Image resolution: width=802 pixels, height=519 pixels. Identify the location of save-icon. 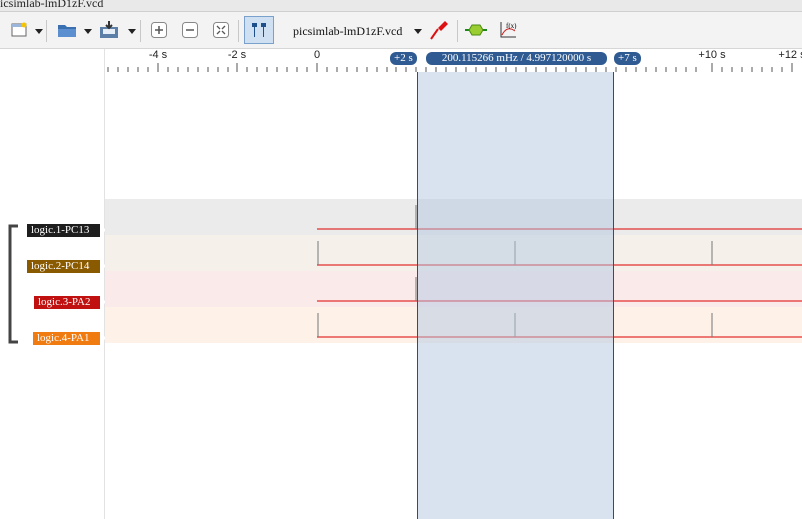
(109, 30).